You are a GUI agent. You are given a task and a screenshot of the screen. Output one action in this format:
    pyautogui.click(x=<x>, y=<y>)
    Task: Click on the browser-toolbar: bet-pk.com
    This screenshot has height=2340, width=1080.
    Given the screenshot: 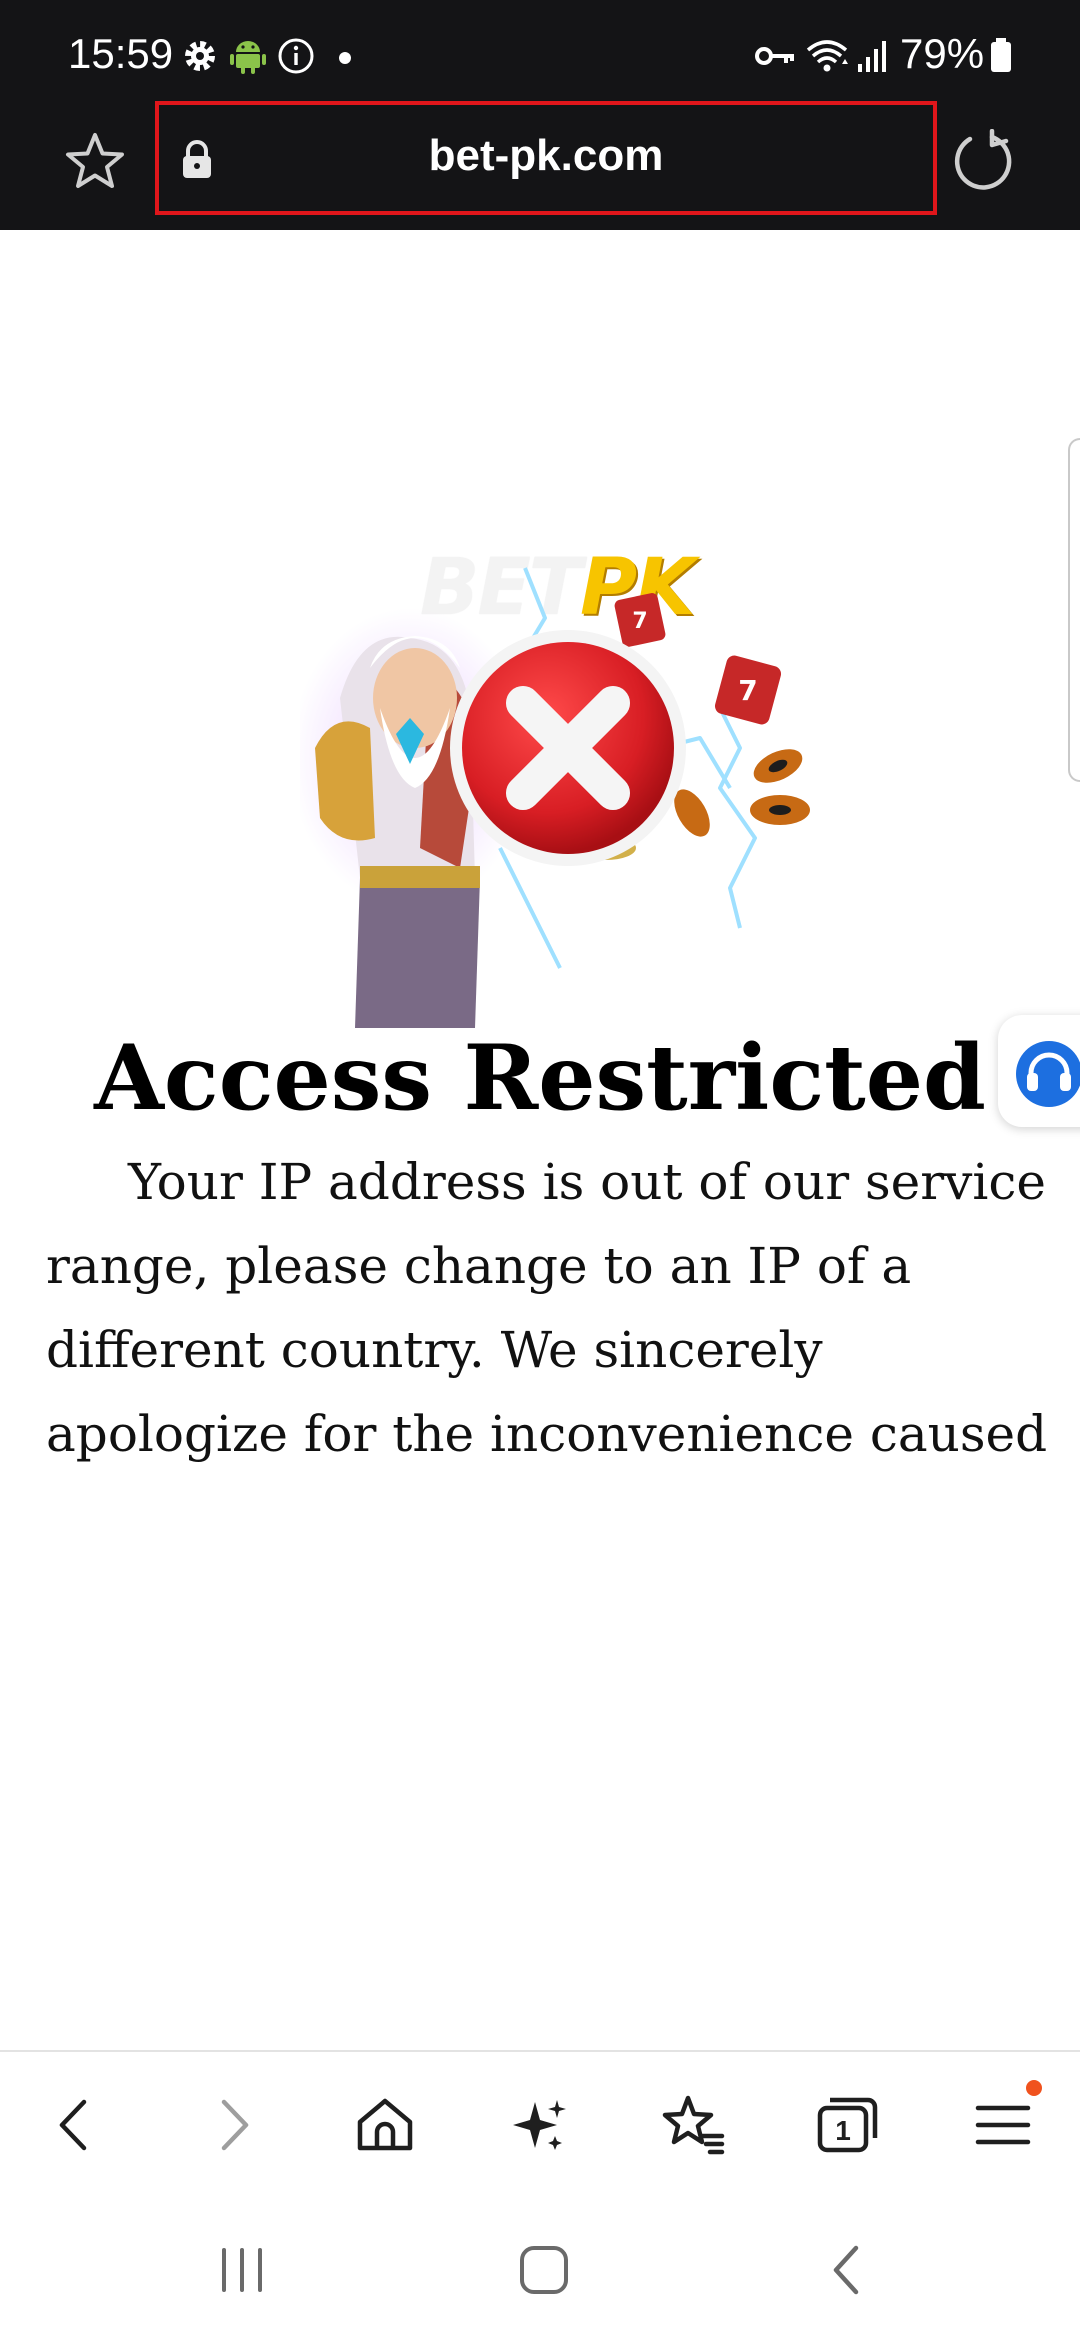 What is the action you would take?
    pyautogui.click(x=540, y=165)
    